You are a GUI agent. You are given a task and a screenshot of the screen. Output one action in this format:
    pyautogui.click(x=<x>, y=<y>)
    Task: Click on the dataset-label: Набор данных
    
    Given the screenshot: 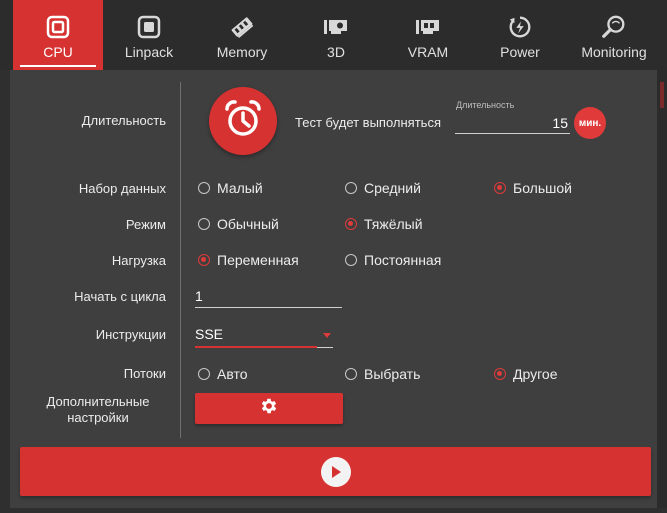 What is the action you would take?
    pyautogui.click(x=122, y=188)
    